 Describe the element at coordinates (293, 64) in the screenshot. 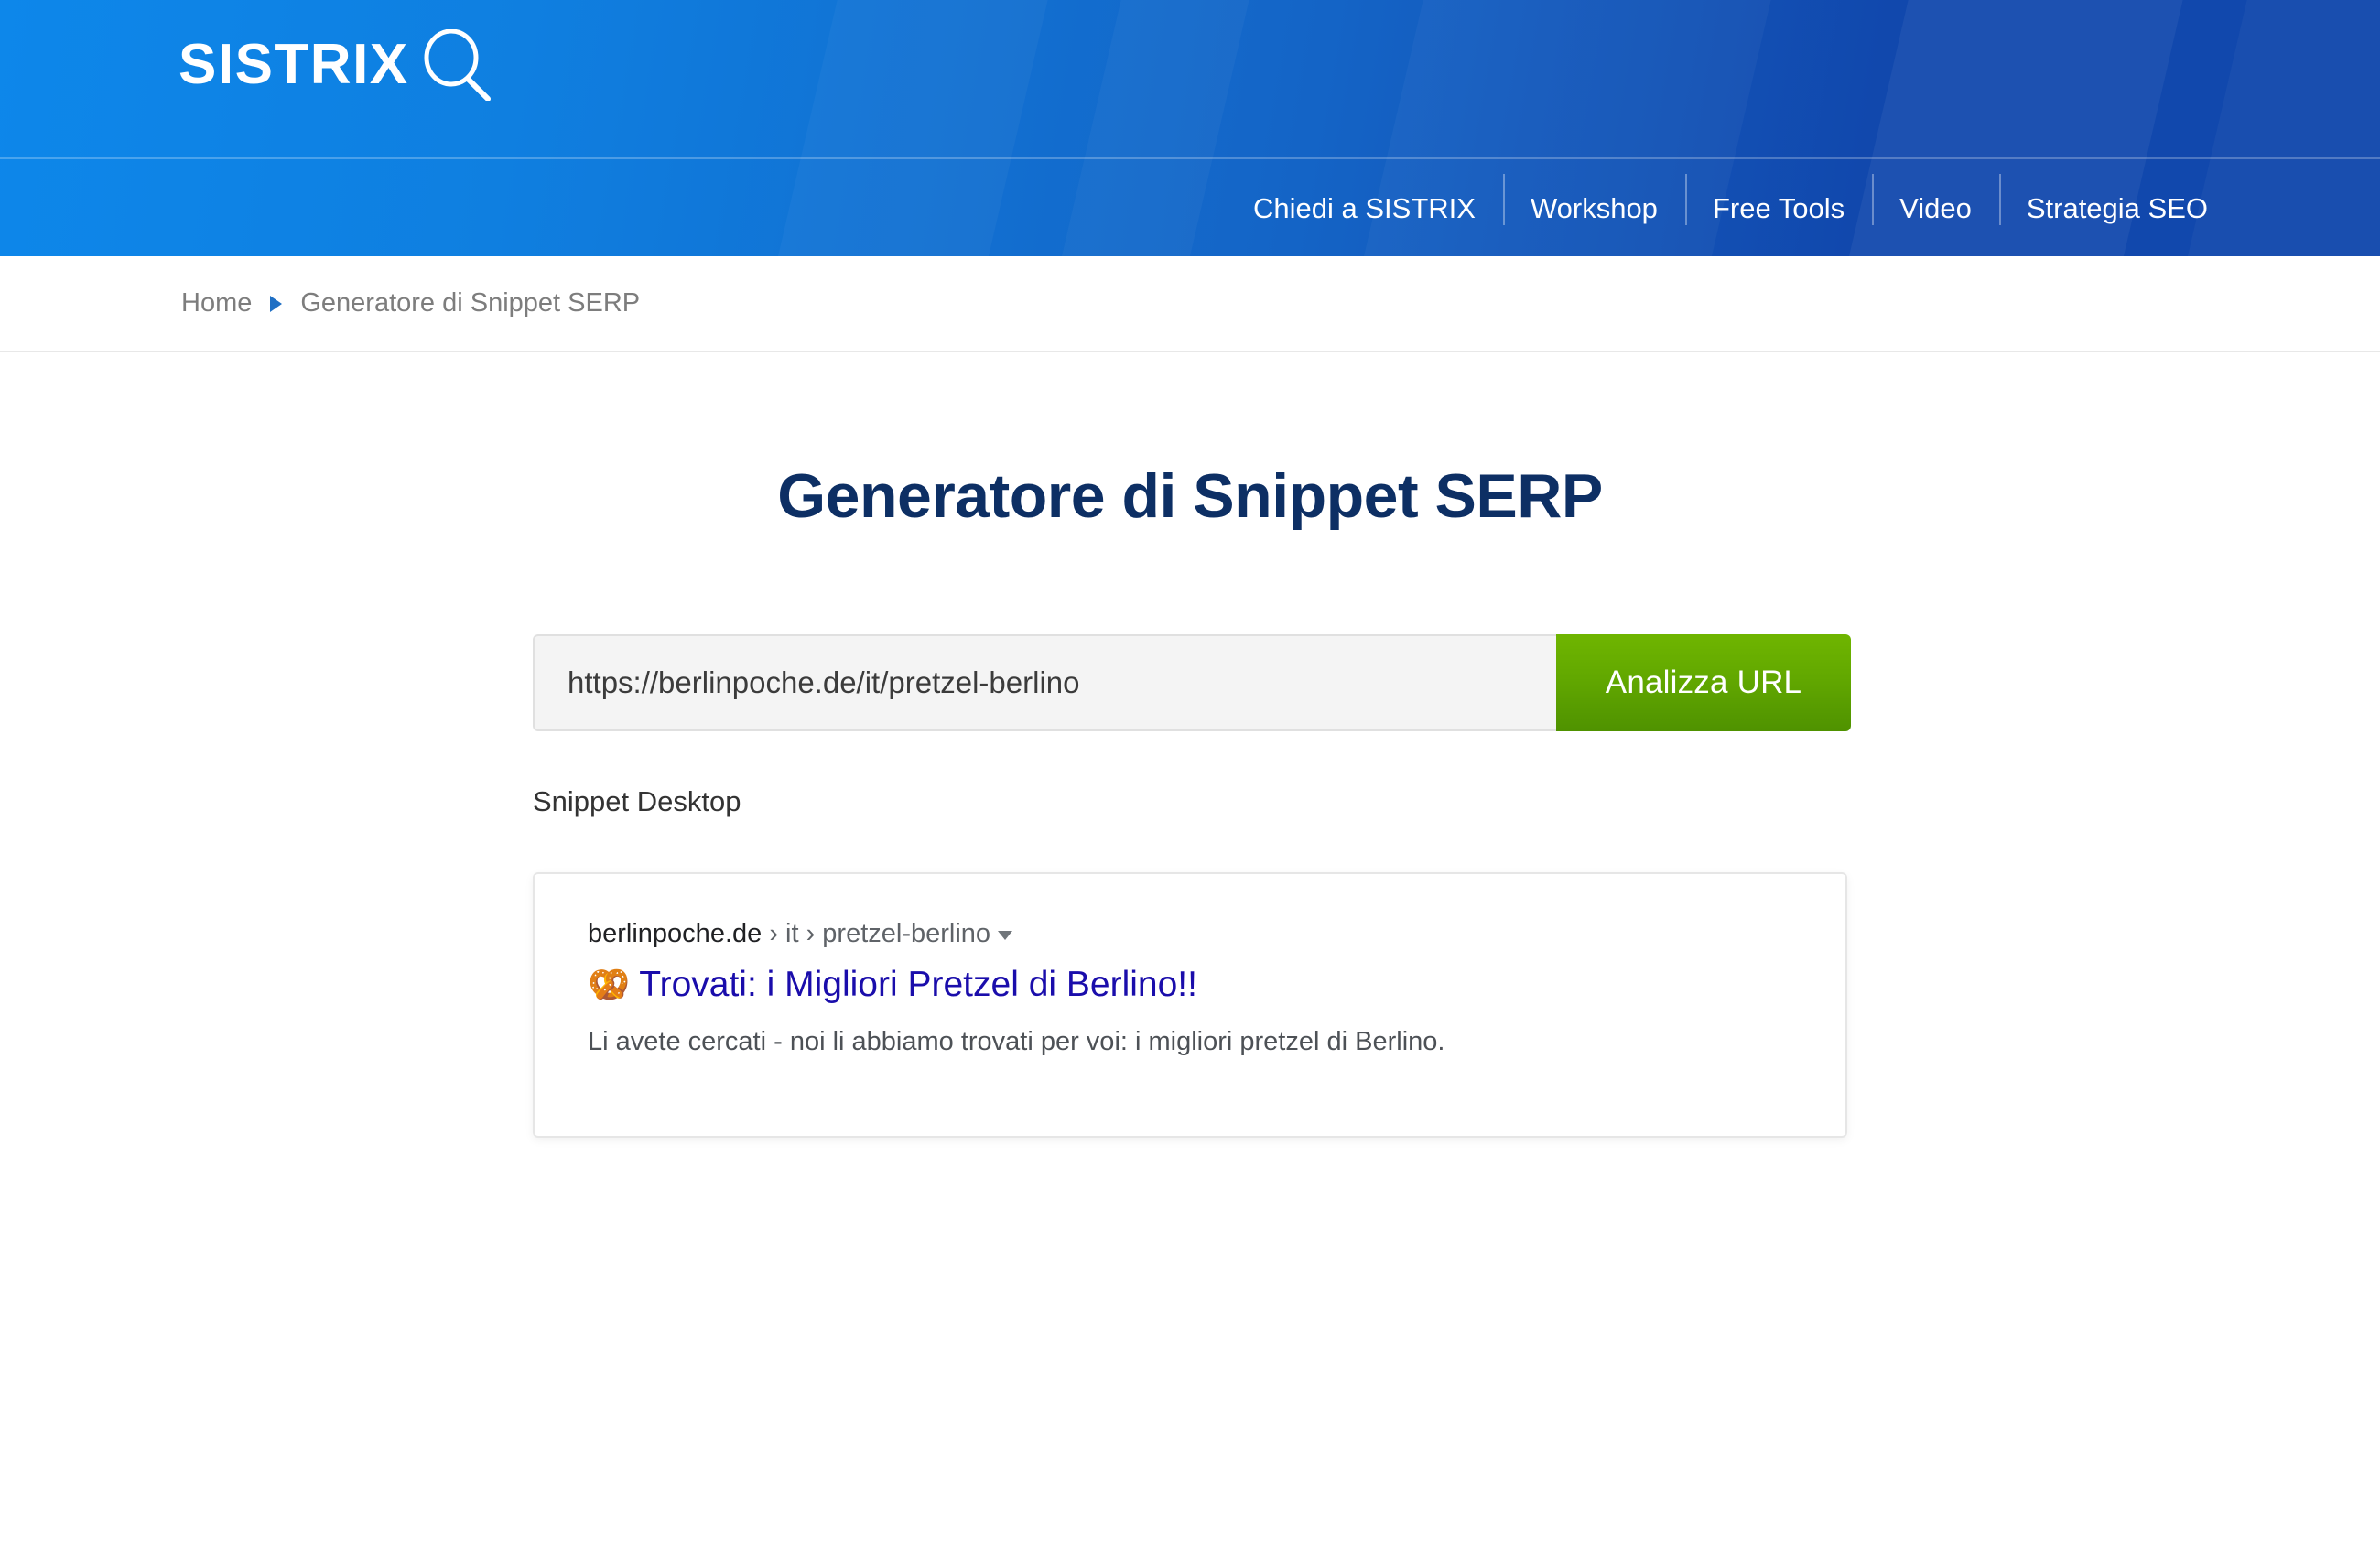

I see `sistrix-logo-text: SISTRIX` at that location.